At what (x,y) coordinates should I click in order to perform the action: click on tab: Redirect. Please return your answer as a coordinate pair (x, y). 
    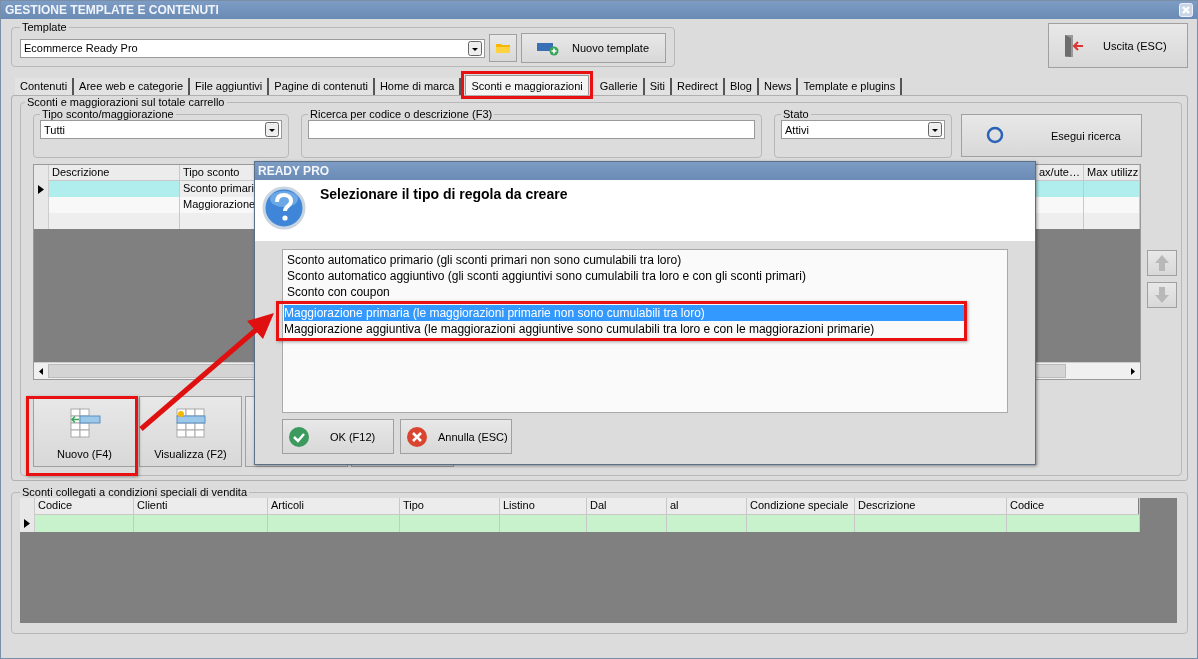
    Looking at the image, I should click on (698, 86).